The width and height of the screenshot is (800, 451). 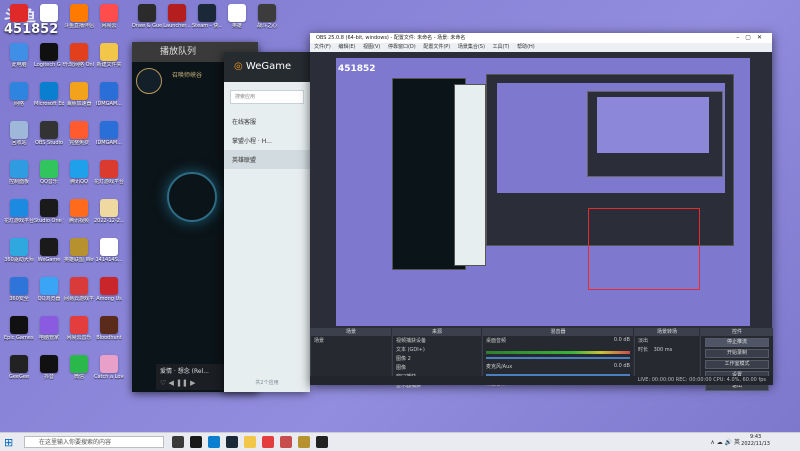 I want to click on obs-taskbar-icon, so click(x=196, y=442).